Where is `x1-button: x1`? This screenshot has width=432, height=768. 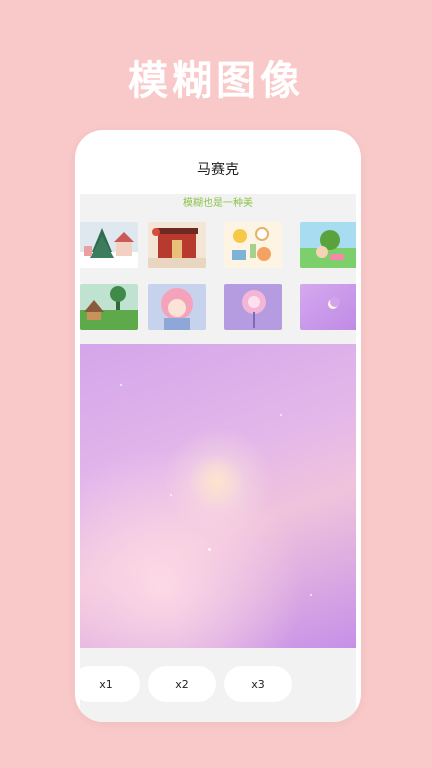
x1-button: x1 is located at coordinates (110, 684).